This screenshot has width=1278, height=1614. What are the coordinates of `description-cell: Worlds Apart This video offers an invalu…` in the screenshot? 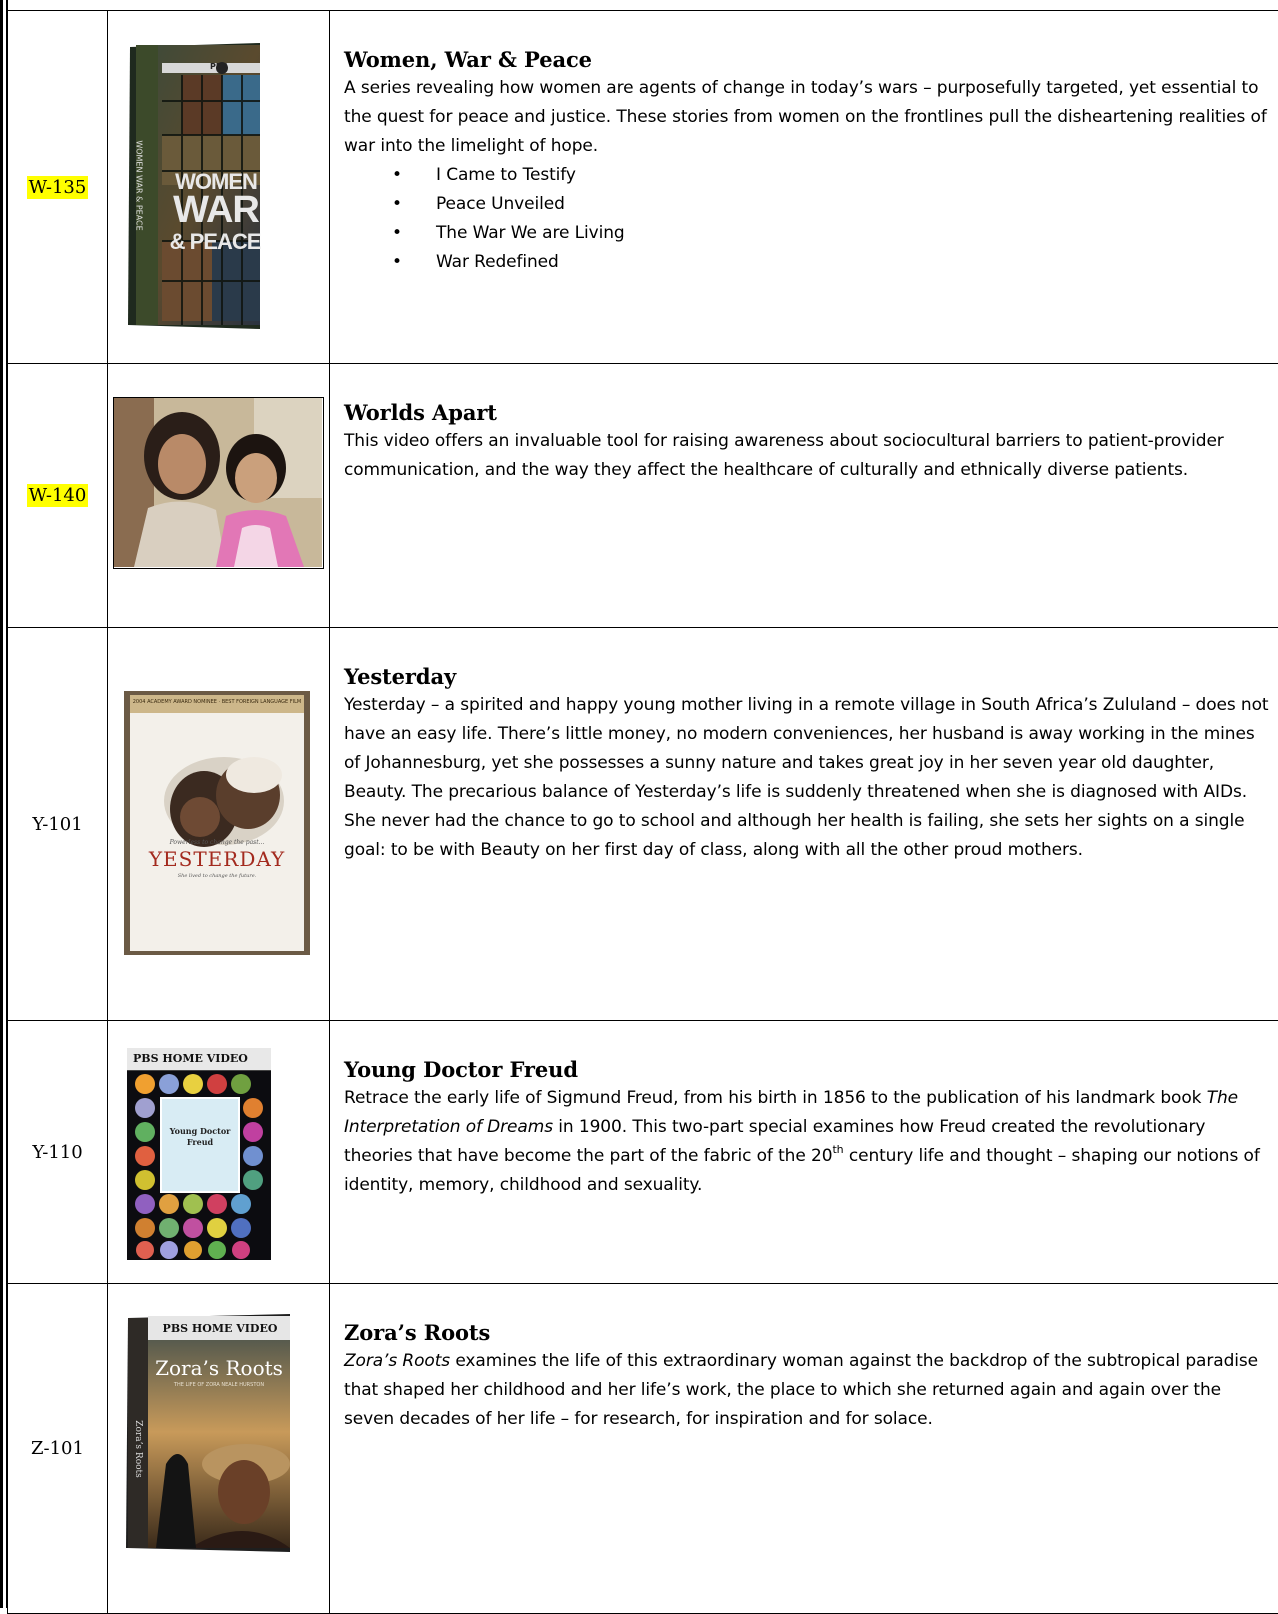 It's located at (804, 496).